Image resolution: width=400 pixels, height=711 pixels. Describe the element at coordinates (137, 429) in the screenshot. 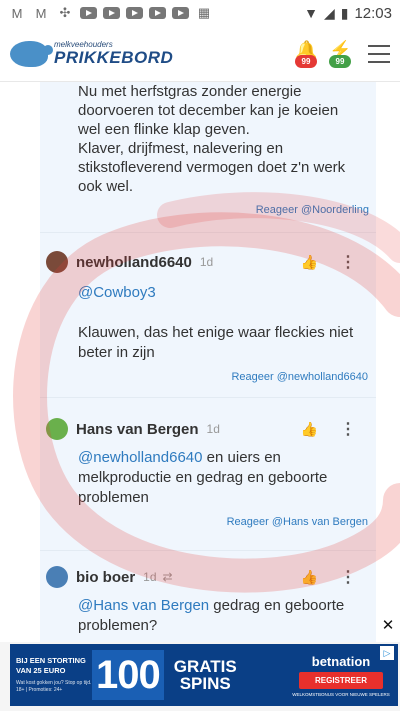

I see `comment-author: Hans van Bergen` at that location.